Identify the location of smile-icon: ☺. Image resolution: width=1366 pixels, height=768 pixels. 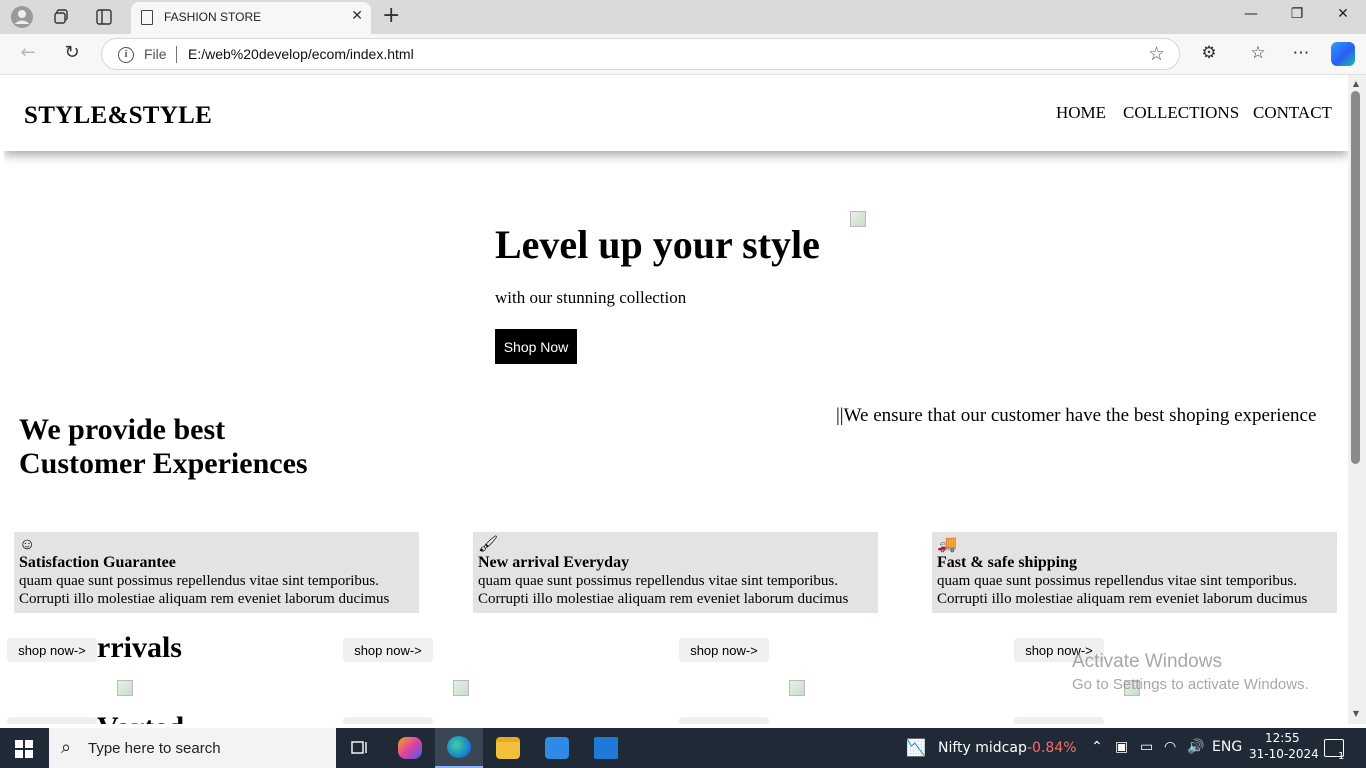
(27, 544).